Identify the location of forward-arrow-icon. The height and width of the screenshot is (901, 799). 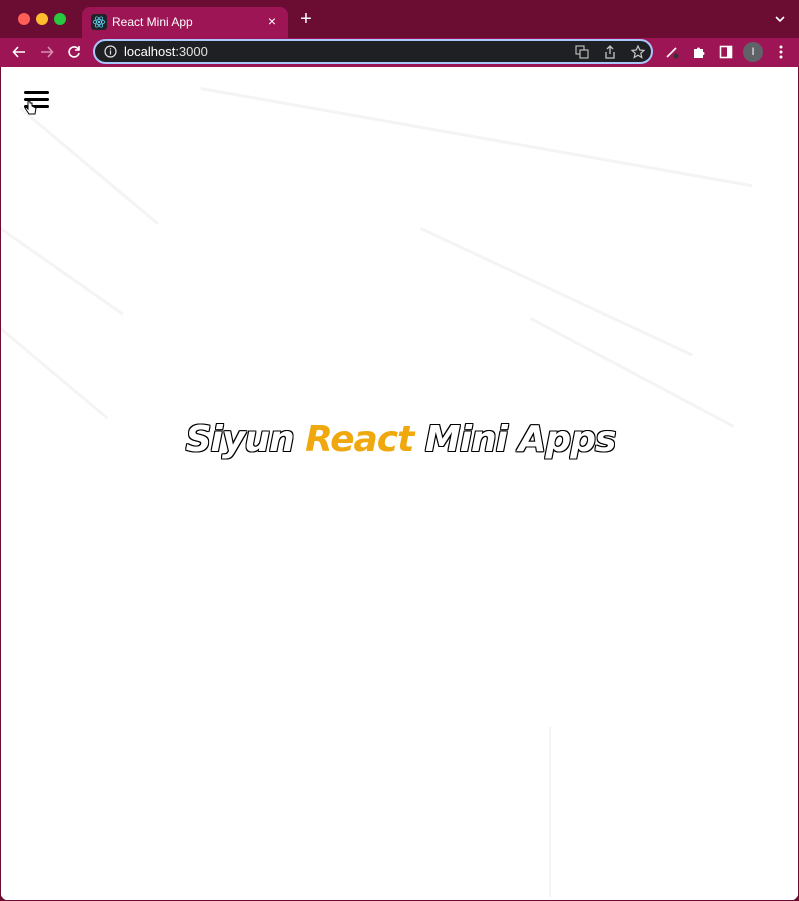
(47, 52).